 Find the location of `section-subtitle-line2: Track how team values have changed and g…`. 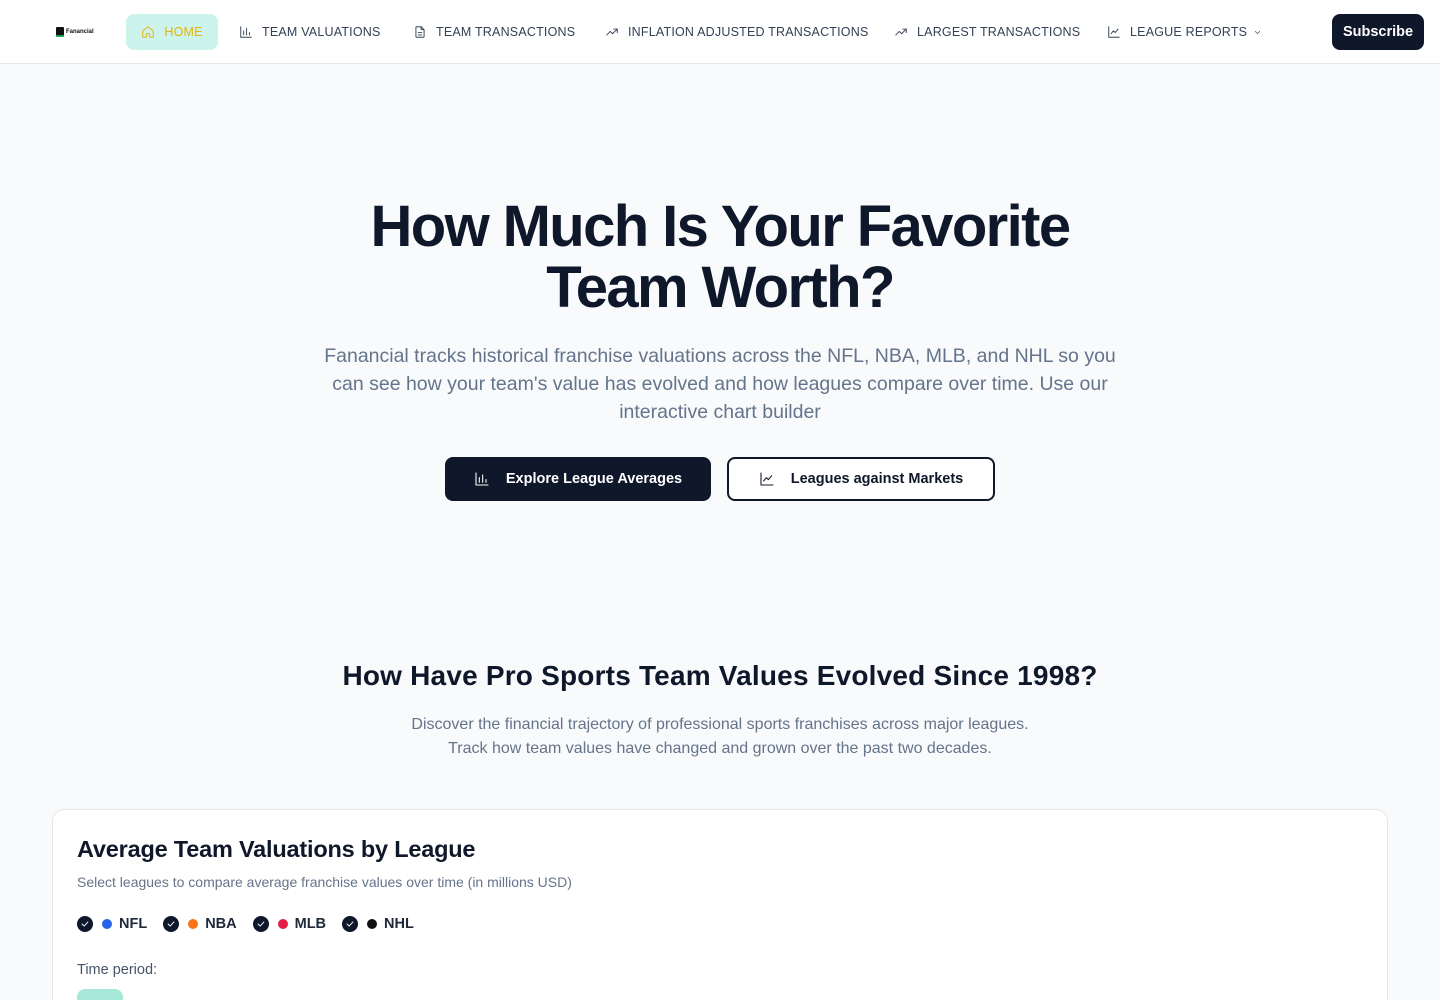

section-subtitle-line2: Track how team values have changed and g… is located at coordinates (720, 748).